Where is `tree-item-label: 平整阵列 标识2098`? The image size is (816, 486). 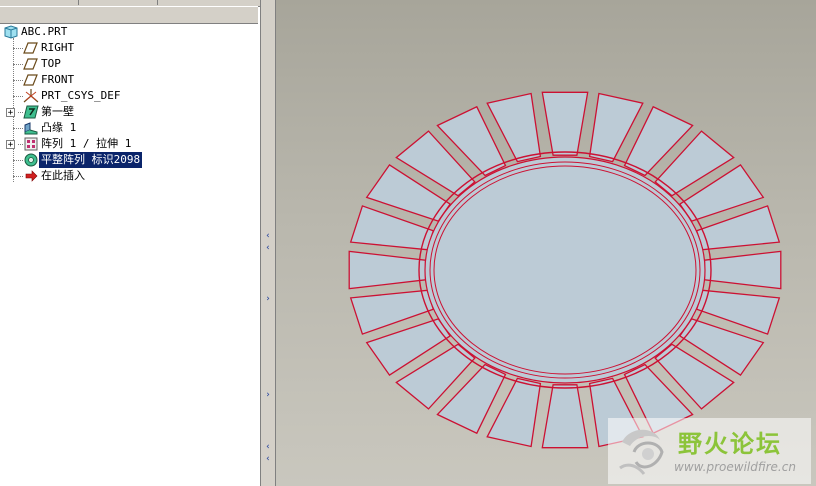 tree-item-label: 平整阵列 标识2098 is located at coordinates (91, 160).